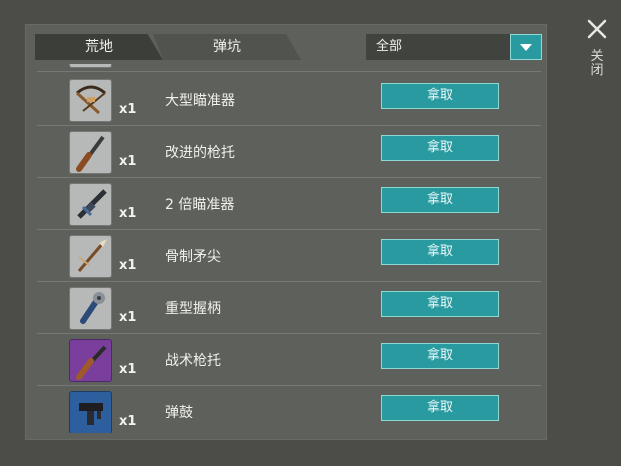  Describe the element at coordinates (200, 101) in the screenshot. I see `item-name: 大型瞄准器` at that location.